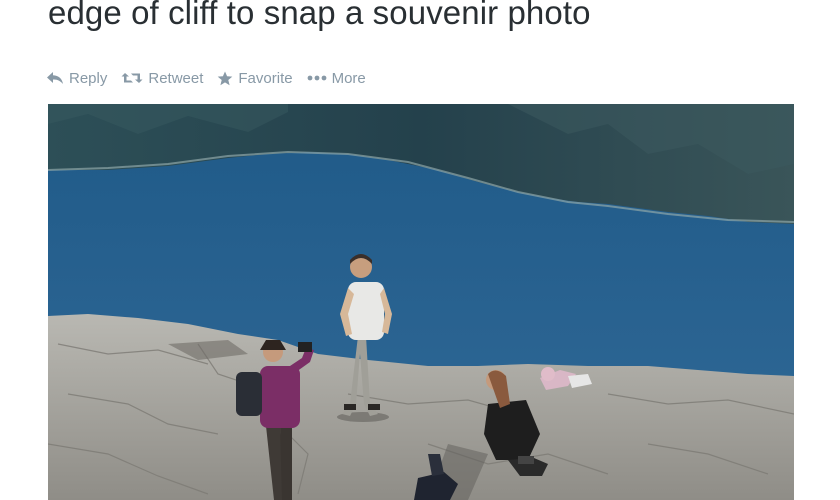 The image size is (840, 500). Describe the element at coordinates (319, 15) in the screenshot. I see `tweet-text: edge of cliff to snap a souvenir photo` at that location.